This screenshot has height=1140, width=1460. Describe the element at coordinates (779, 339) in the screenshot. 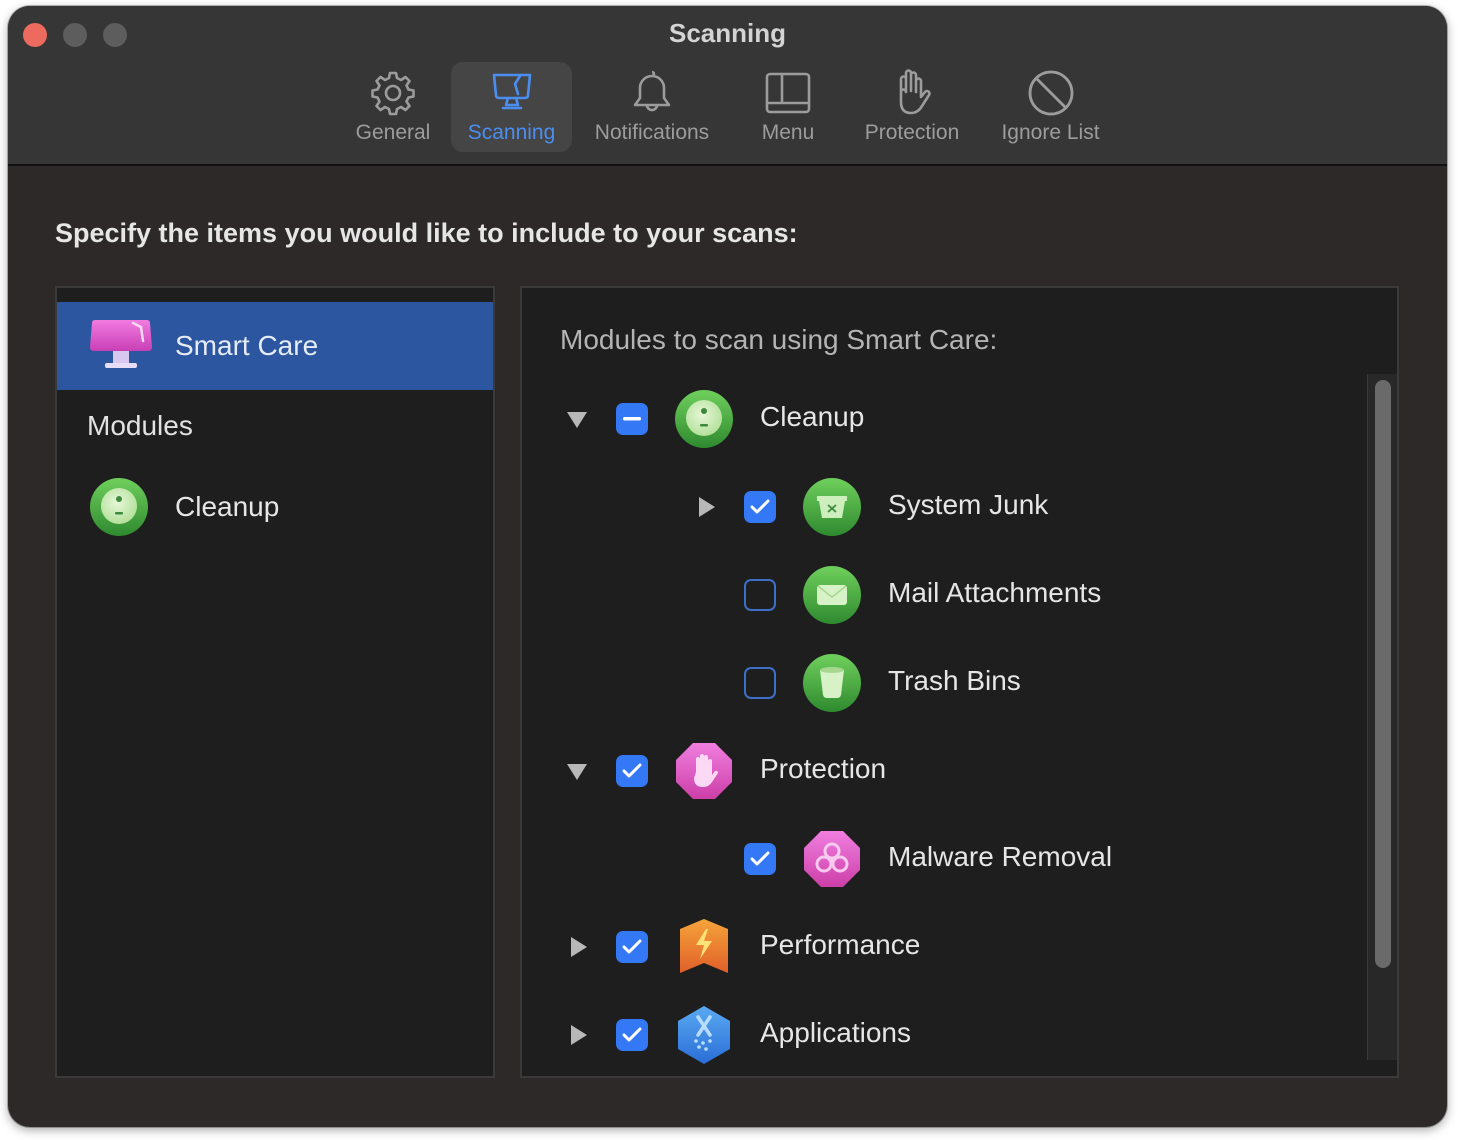

I see `modules-caption: Modules to scan using Smart Care:` at that location.